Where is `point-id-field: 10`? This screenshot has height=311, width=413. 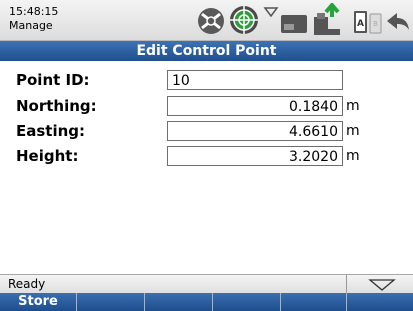
point-id-field: 10 is located at coordinates (255, 80).